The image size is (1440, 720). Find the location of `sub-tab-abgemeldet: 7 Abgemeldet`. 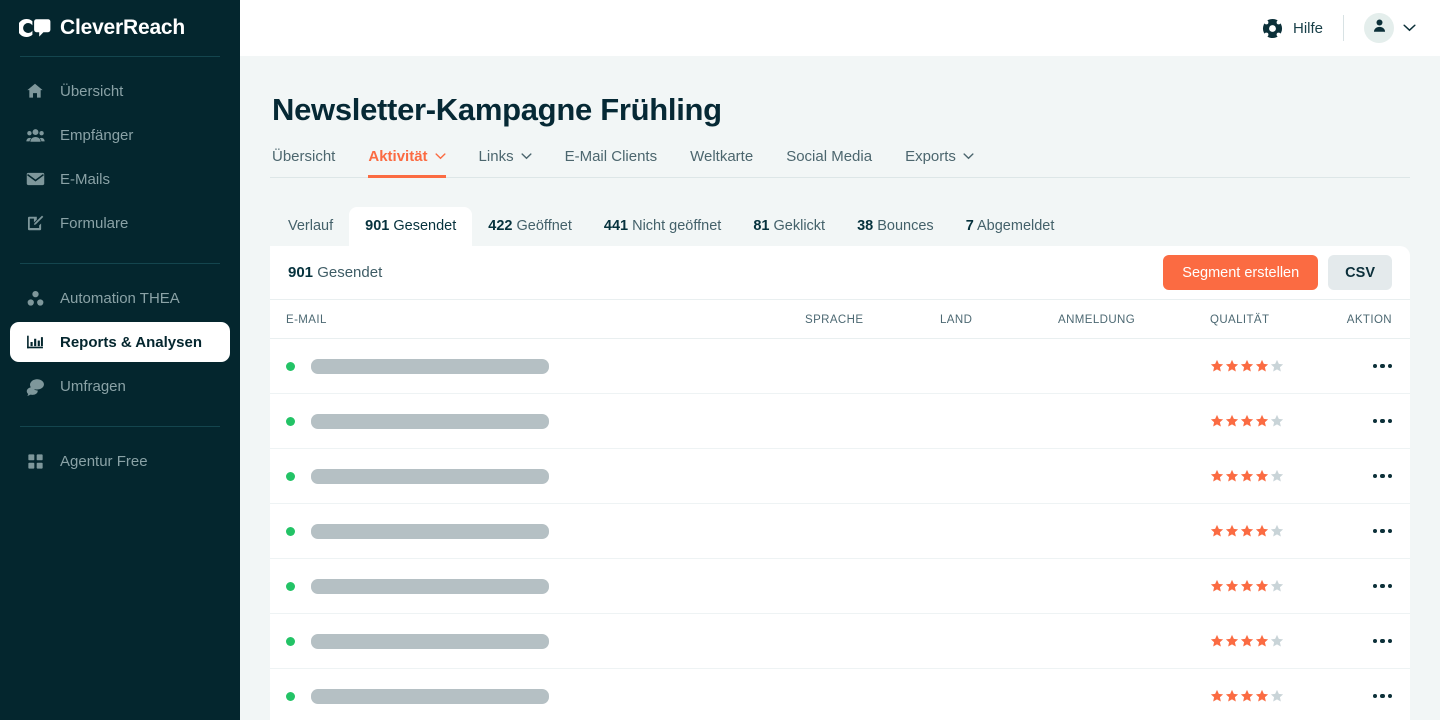

sub-tab-abgemeldet: 7 Abgemeldet is located at coordinates (1010, 226).